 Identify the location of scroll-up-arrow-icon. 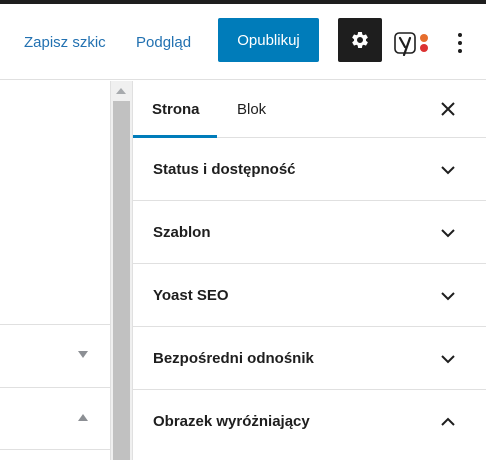
(121, 91).